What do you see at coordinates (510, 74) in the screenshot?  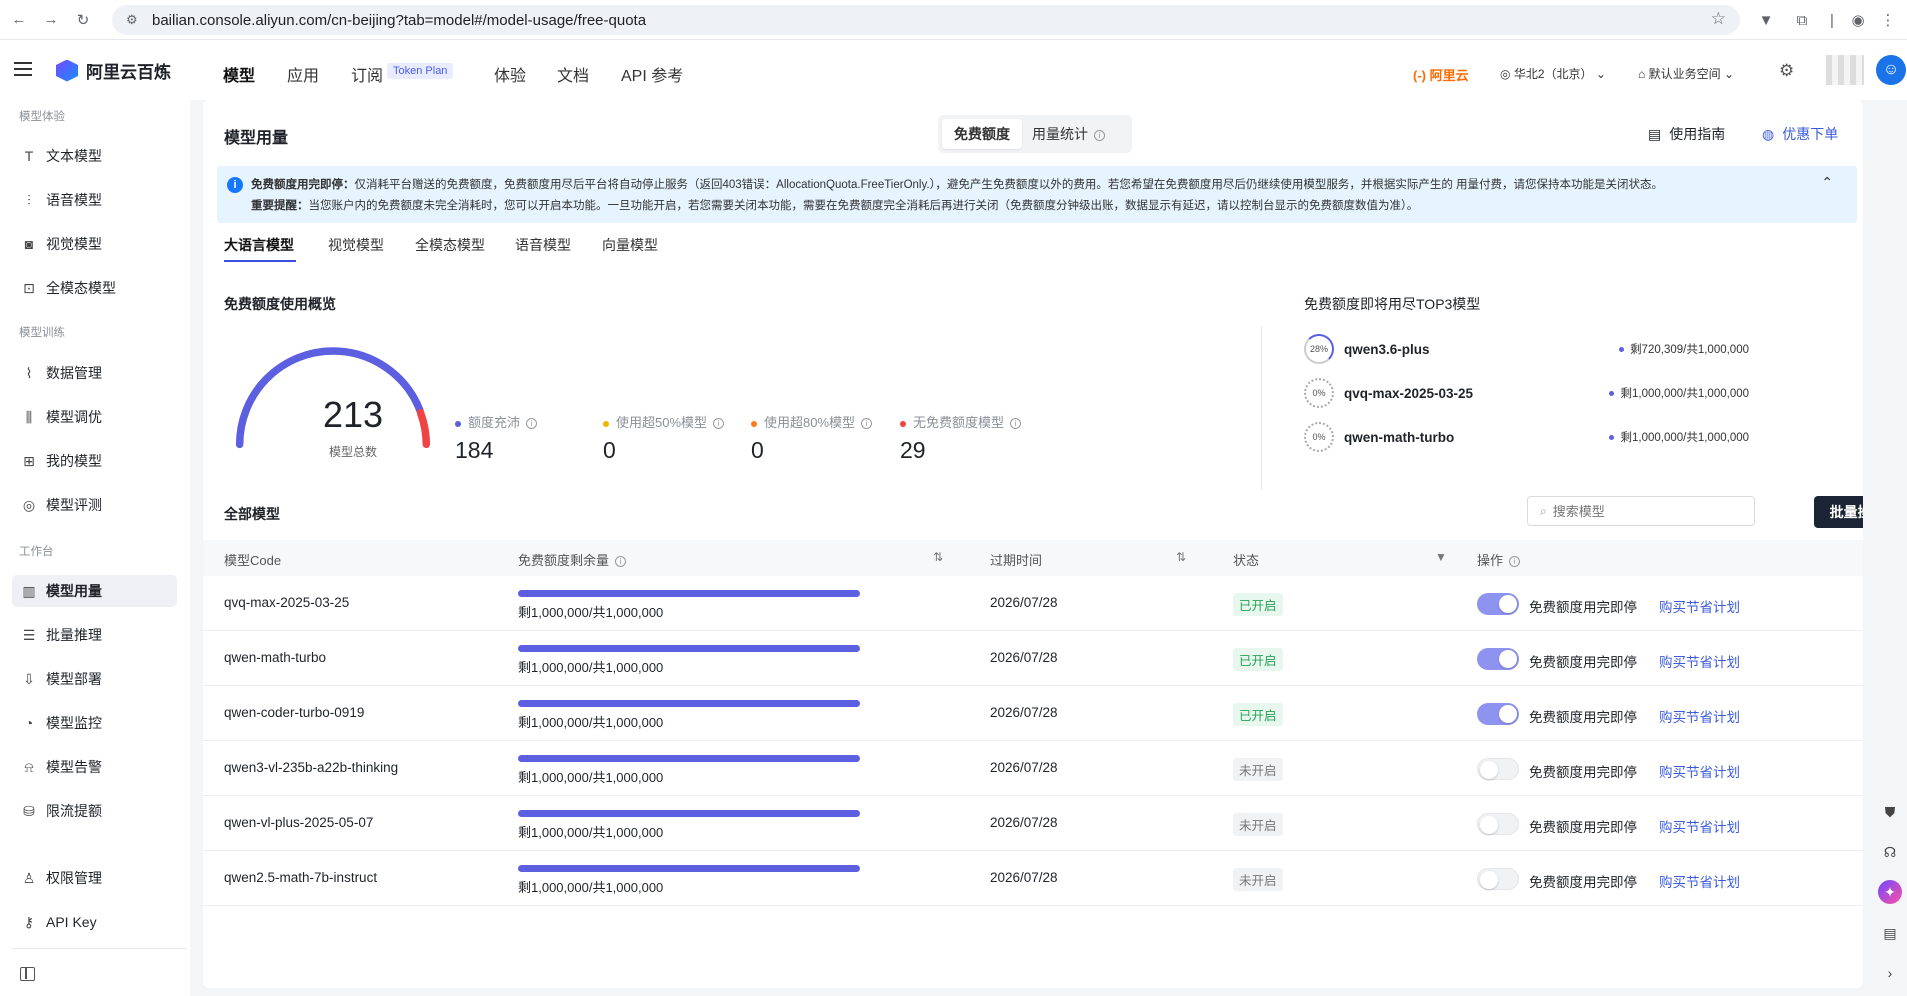 I see `nav-experience: 体验` at bounding box center [510, 74].